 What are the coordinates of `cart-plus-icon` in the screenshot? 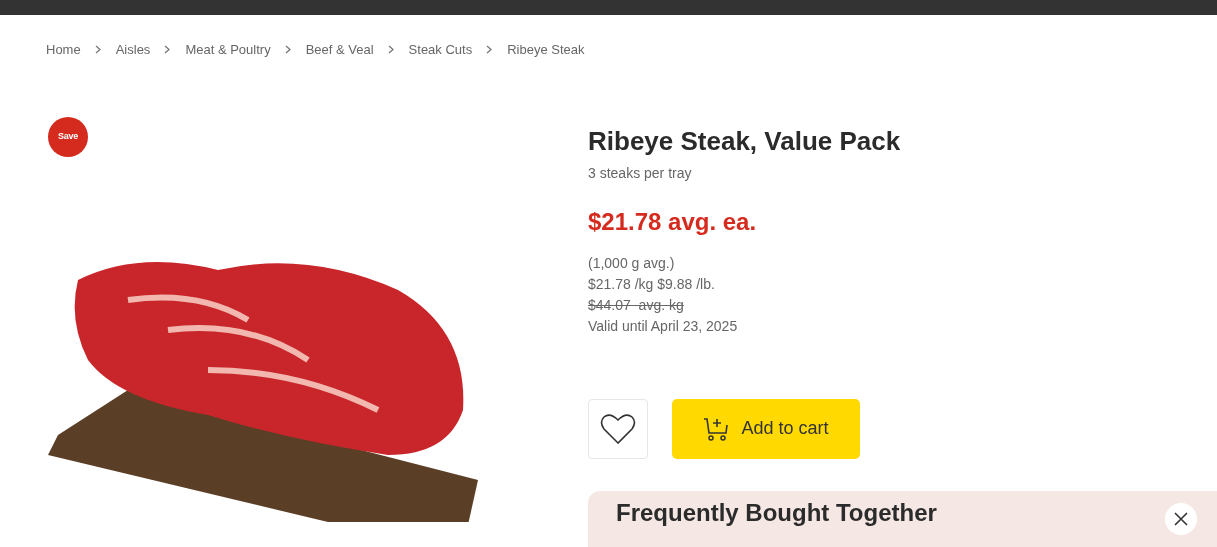 It's located at (716, 428).